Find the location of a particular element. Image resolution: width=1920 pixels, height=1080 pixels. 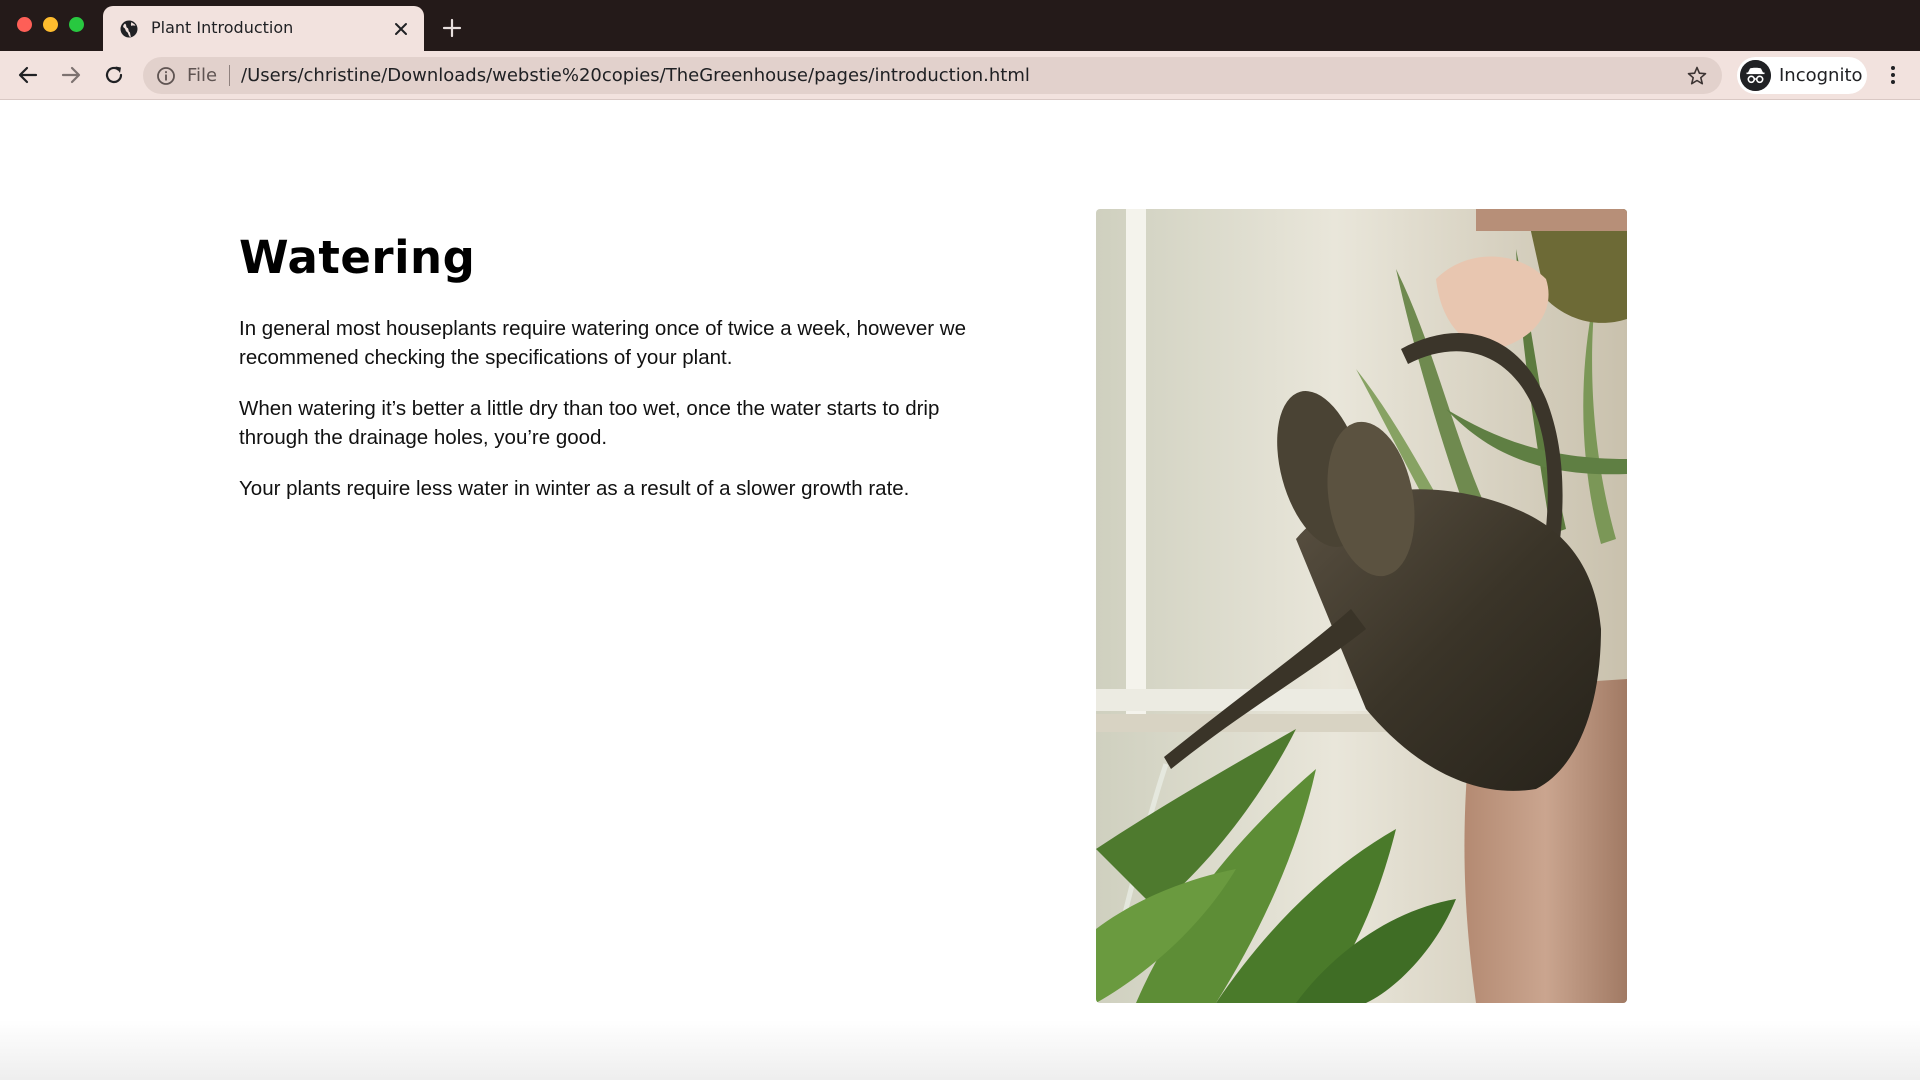

browser-tab: Plant Introduction is located at coordinates (263, 28).